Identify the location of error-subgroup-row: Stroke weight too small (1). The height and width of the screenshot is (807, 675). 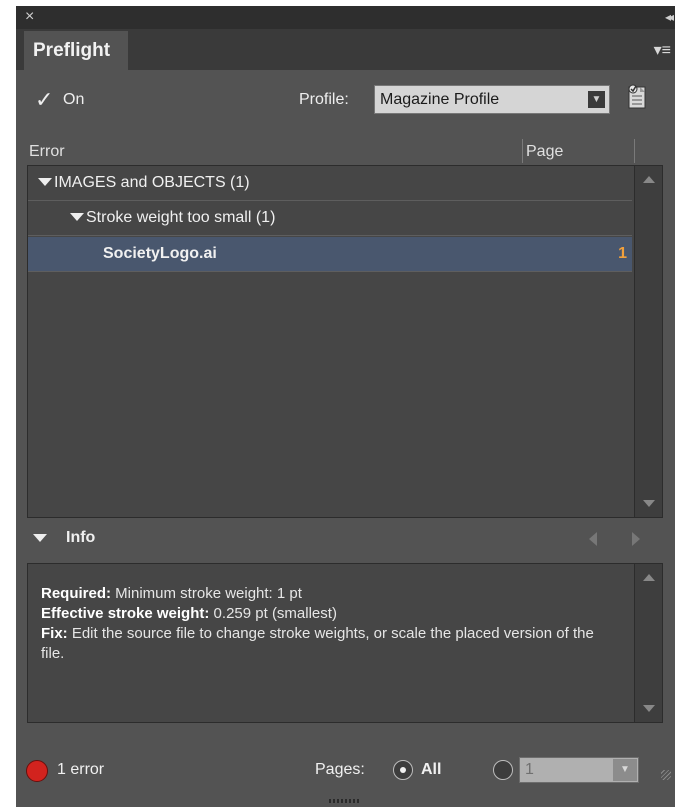
(330, 218).